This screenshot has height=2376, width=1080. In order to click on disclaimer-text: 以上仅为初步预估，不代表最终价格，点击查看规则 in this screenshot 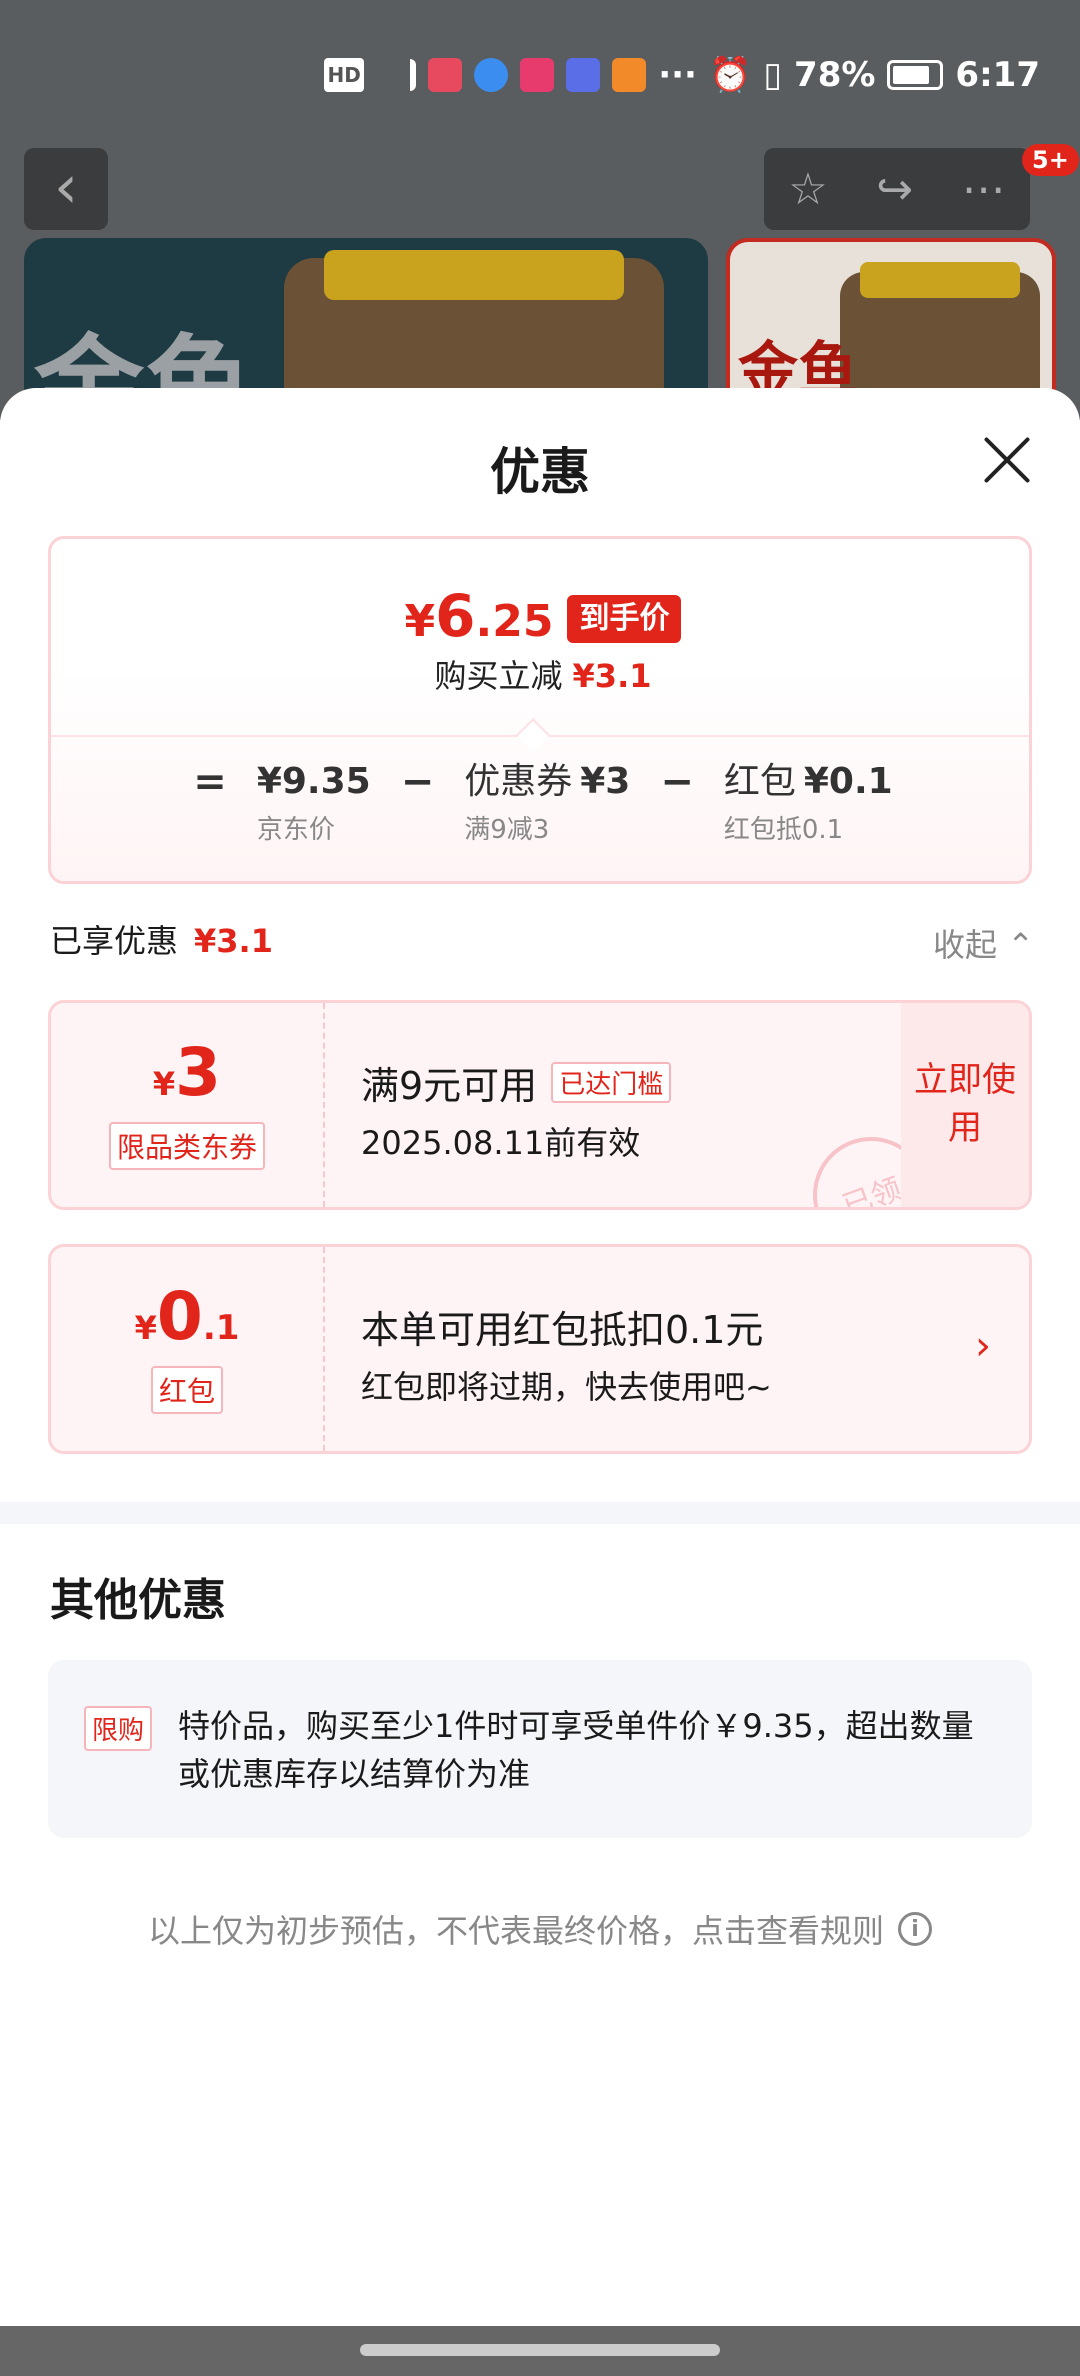, I will do `click(515, 1931)`.